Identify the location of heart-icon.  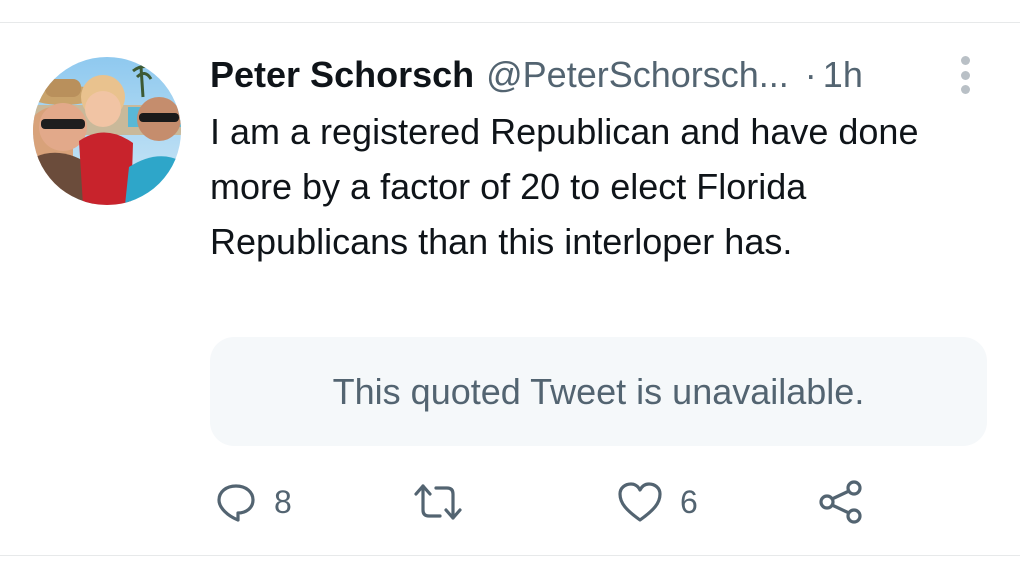
(640, 502).